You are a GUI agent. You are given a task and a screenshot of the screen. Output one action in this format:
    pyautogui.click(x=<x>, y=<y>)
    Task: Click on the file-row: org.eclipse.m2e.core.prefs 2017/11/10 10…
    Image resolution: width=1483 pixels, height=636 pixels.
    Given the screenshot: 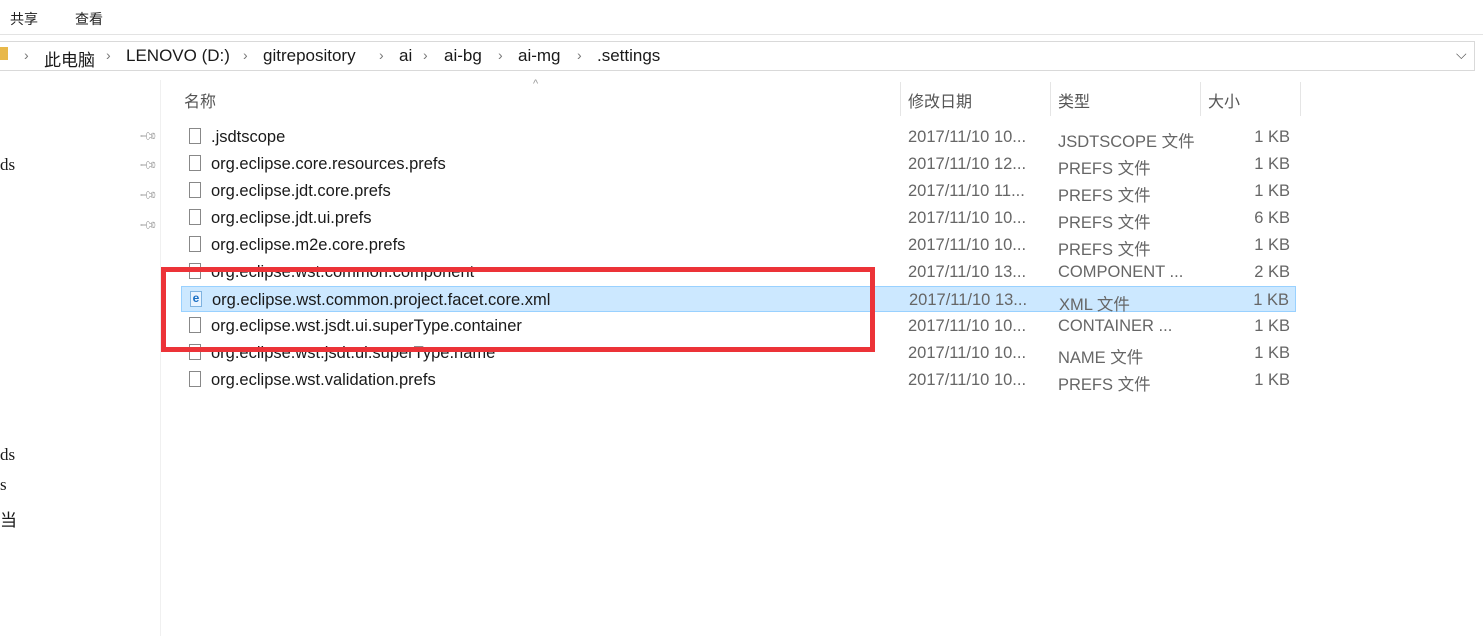 What is the action you would take?
    pyautogui.click(x=738, y=245)
    